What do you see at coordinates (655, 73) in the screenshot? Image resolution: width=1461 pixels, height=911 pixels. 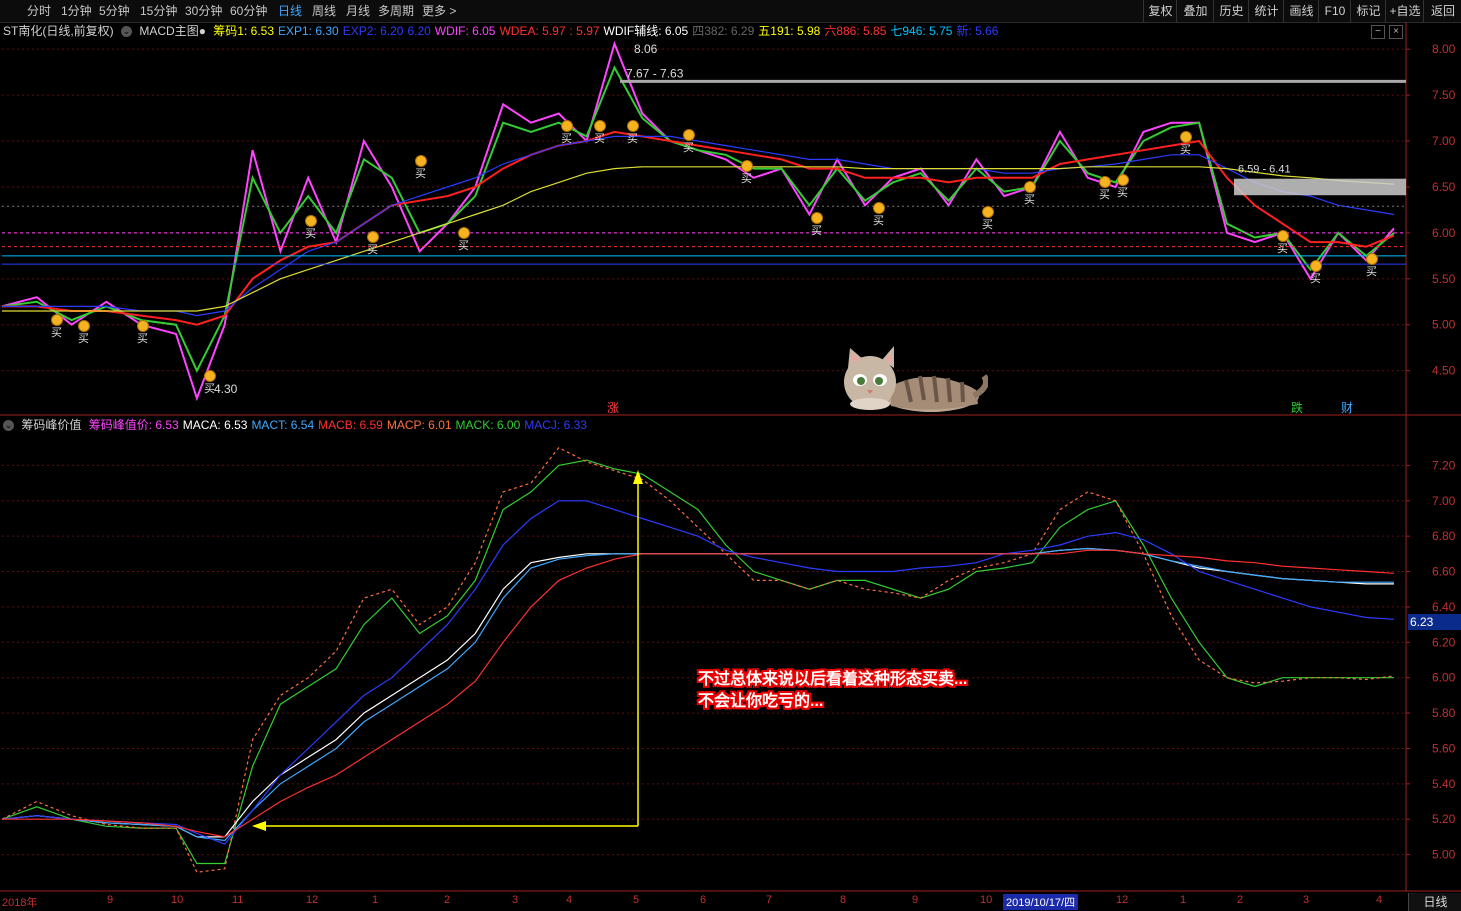 I see `range-label: 7.67 - 7.63` at bounding box center [655, 73].